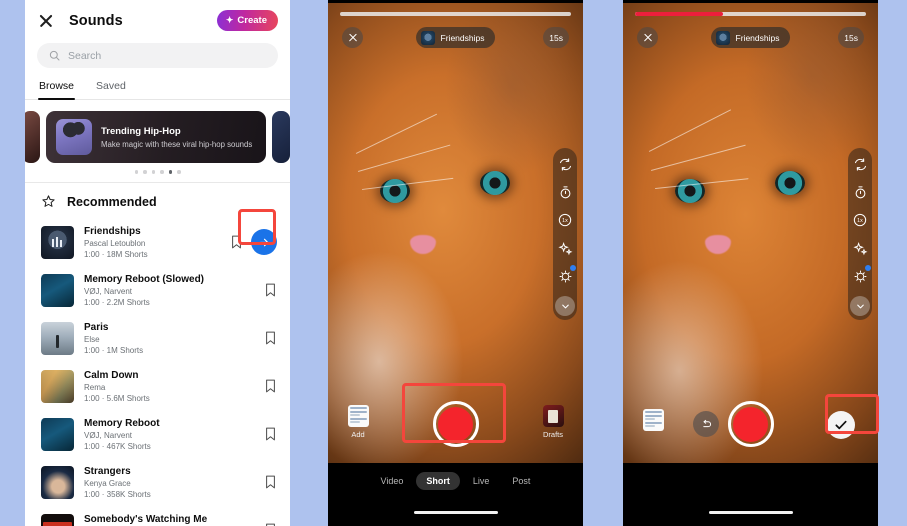 The height and width of the screenshot is (526, 907). What do you see at coordinates (112, 231) in the screenshot?
I see `song-title: Friendships` at bounding box center [112, 231].